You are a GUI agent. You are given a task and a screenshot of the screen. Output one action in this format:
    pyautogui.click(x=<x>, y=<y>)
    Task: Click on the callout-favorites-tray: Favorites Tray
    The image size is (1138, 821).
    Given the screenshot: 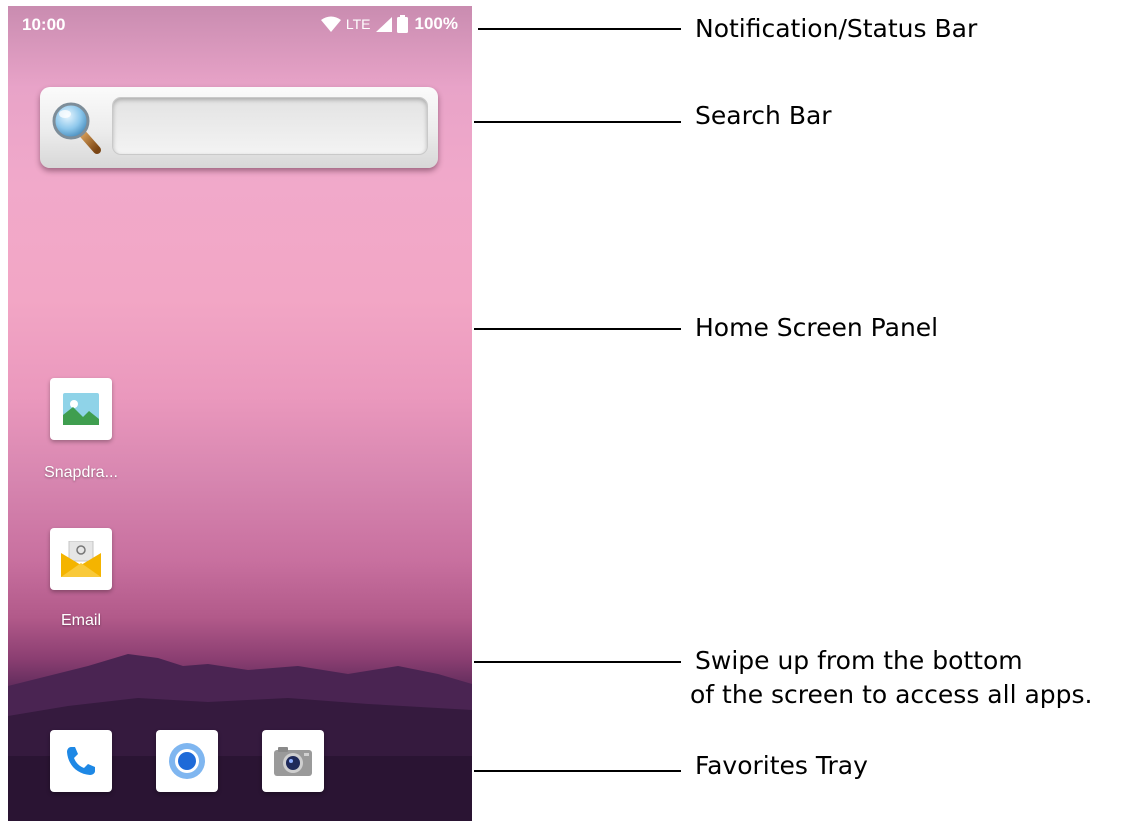 What is the action you would take?
    pyautogui.click(x=781, y=765)
    